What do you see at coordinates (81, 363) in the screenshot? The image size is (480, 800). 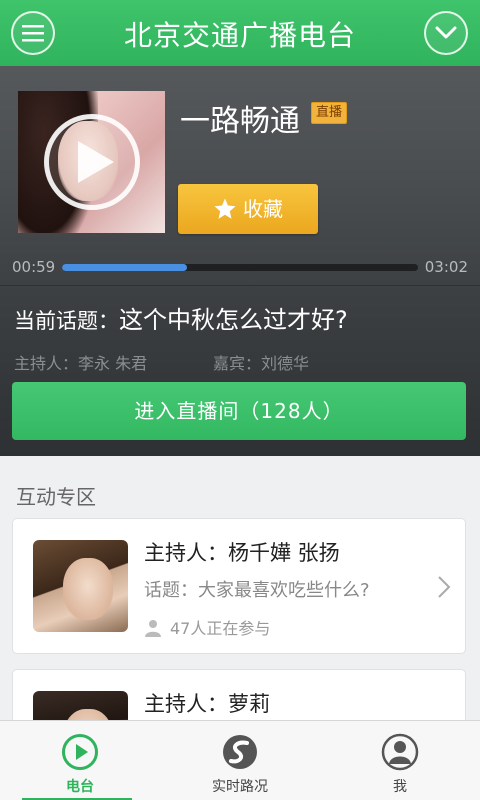 I see `hosts-text: 主持人：李永 朱君` at bounding box center [81, 363].